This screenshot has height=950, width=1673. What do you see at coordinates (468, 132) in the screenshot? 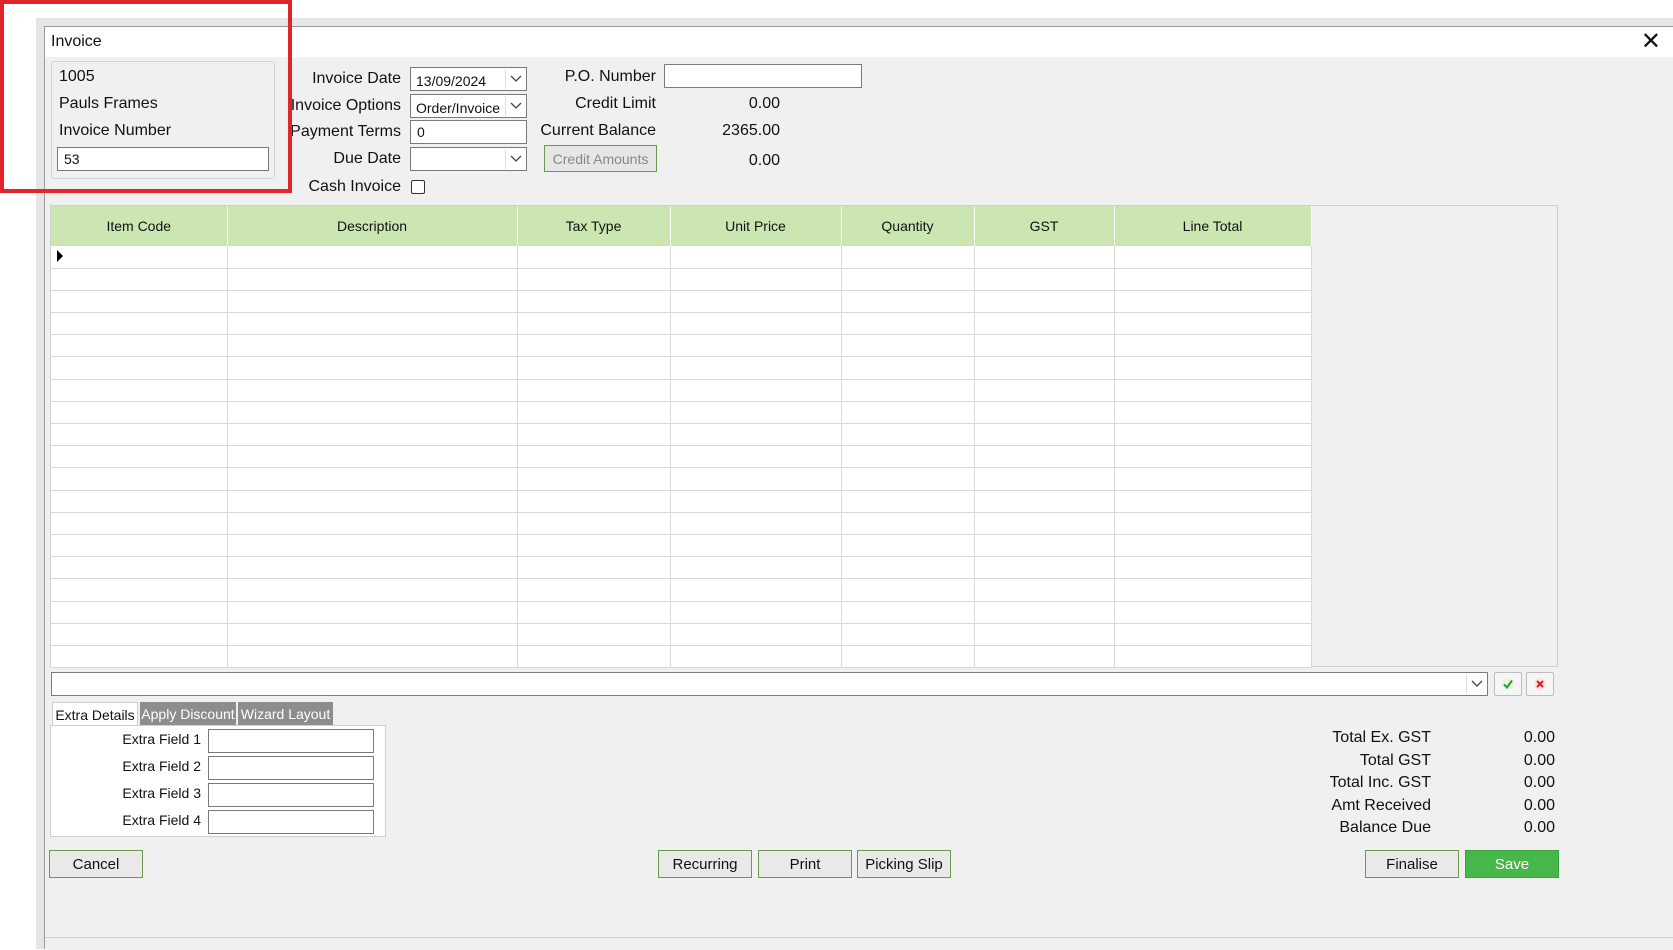
I see `payment-terms-input` at bounding box center [468, 132].